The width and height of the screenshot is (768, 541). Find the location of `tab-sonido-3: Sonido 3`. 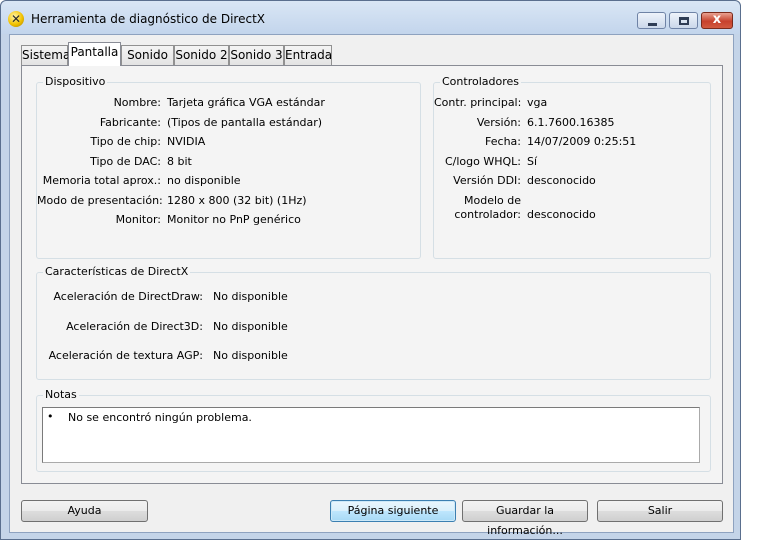

tab-sonido-3: Sonido 3 is located at coordinates (256, 55).